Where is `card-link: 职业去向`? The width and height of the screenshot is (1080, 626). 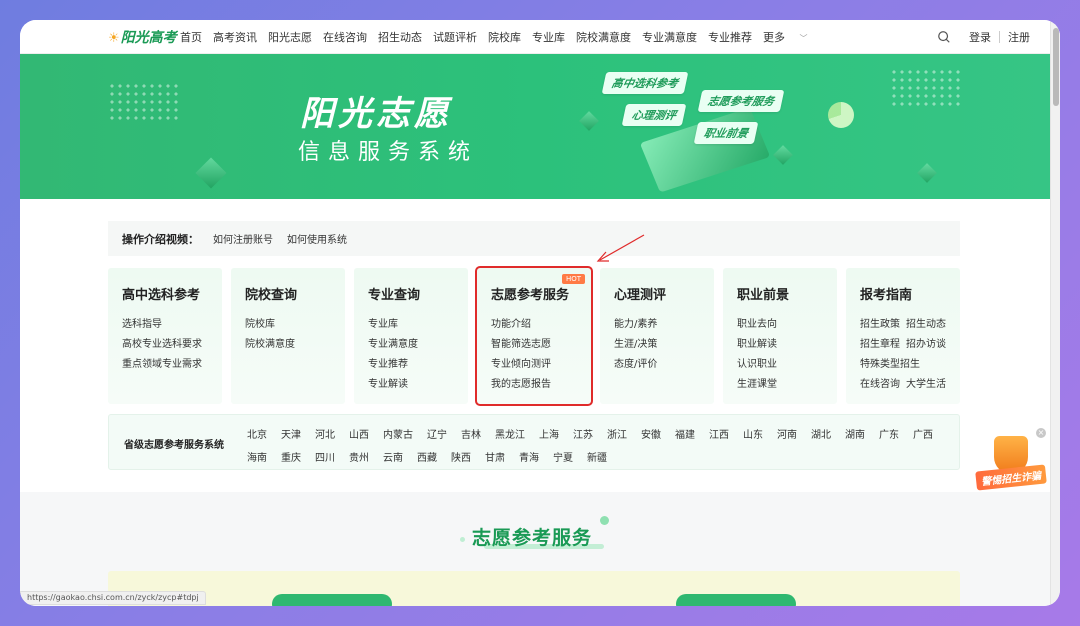 card-link: 职业去向 is located at coordinates (787, 325).